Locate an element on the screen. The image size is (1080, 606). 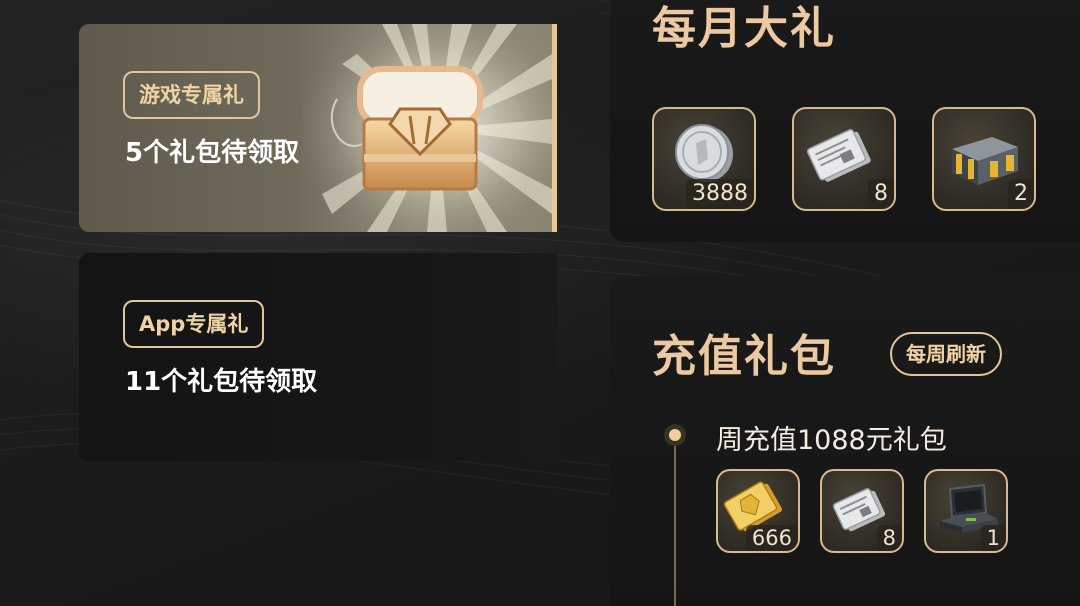
package-title: 周充值1088元礼包 is located at coordinates (831, 440).